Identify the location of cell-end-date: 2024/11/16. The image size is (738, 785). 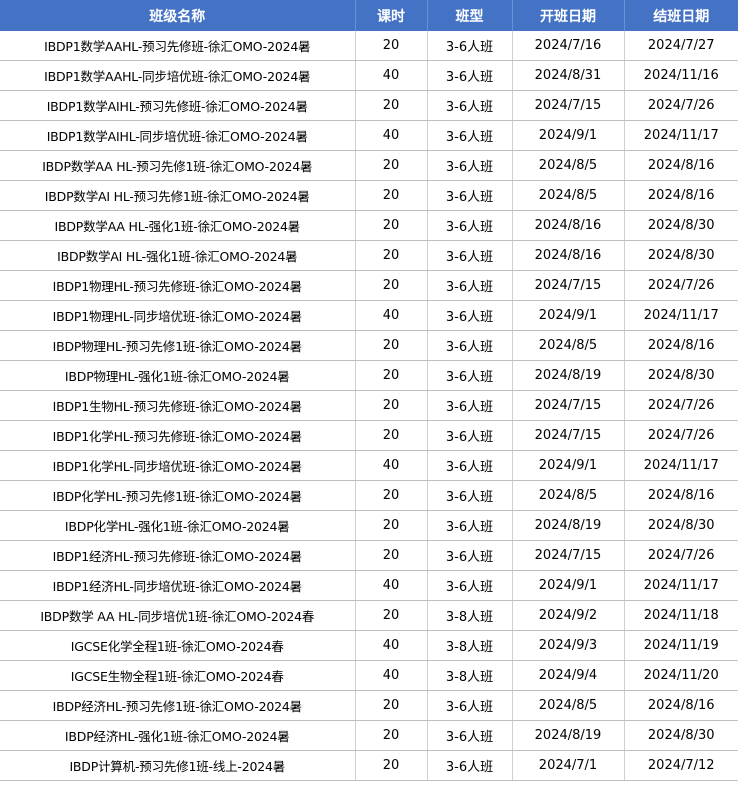
(681, 75).